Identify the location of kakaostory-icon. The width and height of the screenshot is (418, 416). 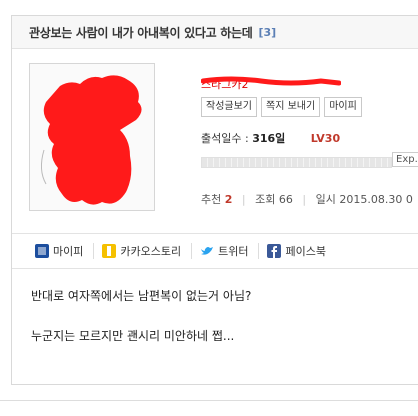
(109, 251).